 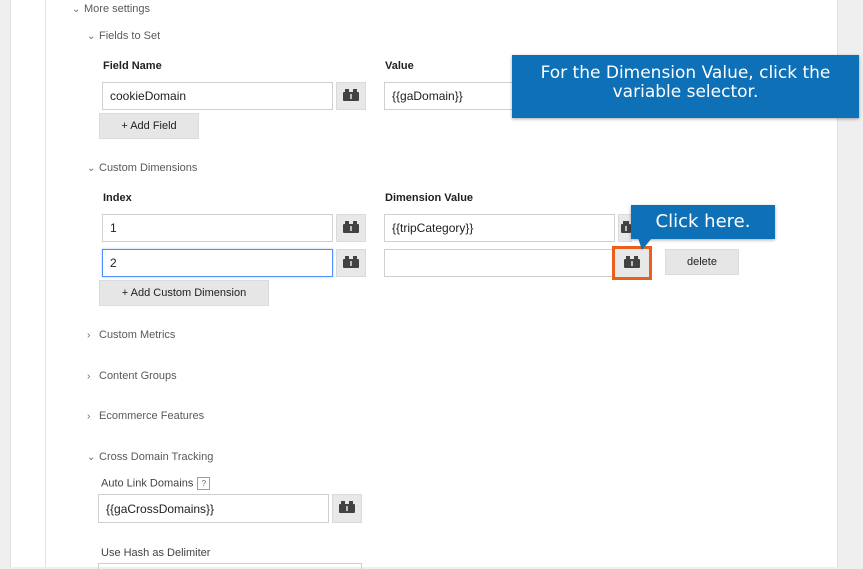 I want to click on value-header: Value, so click(x=399, y=66).